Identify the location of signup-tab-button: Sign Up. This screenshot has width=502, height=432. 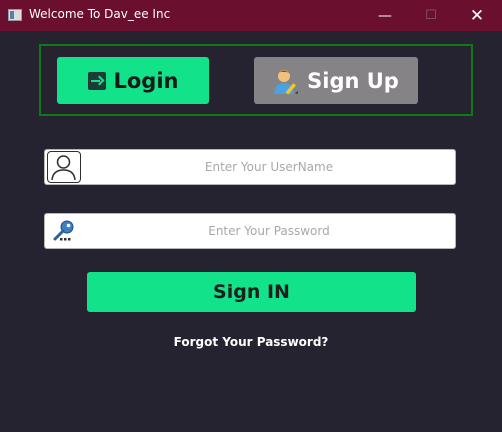
(336, 80).